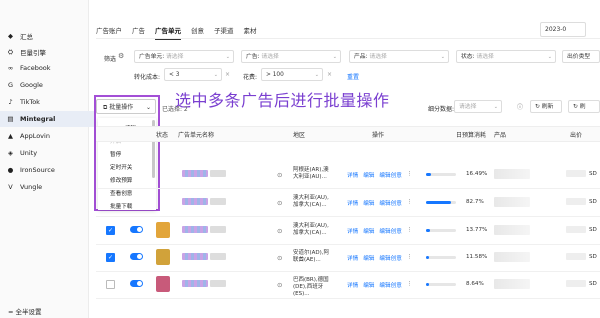 The width and height of the screenshot is (600, 318). Describe the element at coordinates (25, 311) in the screenshot. I see `sidebar-footer: = 全半设置` at that location.